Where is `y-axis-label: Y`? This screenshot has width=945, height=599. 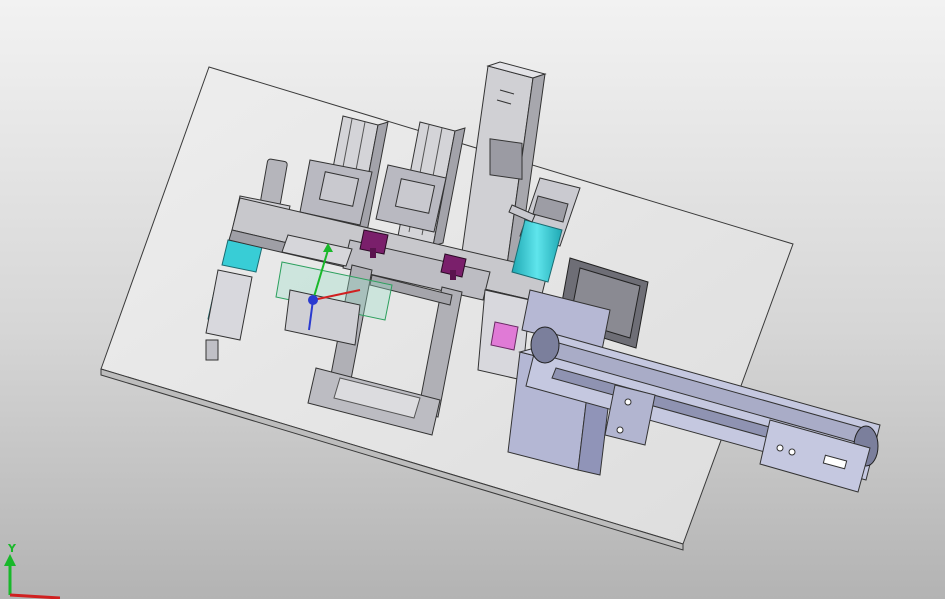
y-axis-label: Y is located at coordinates (12, 548).